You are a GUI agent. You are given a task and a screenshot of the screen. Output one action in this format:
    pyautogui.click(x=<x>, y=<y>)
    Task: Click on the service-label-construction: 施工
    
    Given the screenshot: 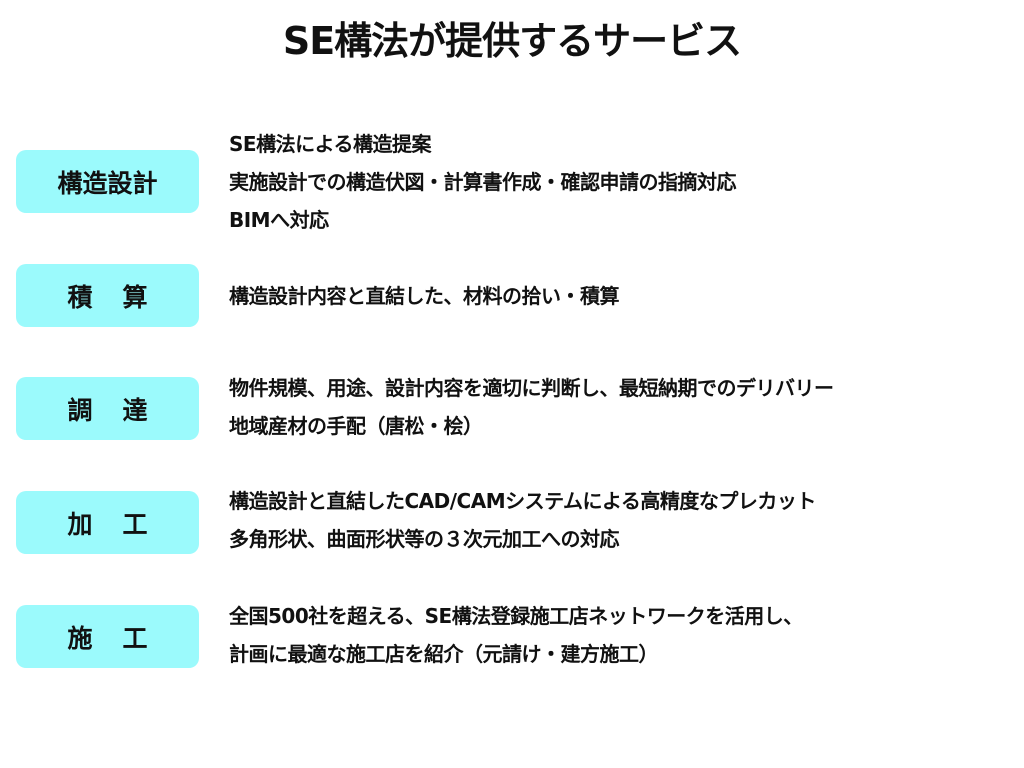 What is the action you would take?
    pyautogui.click(x=107, y=636)
    